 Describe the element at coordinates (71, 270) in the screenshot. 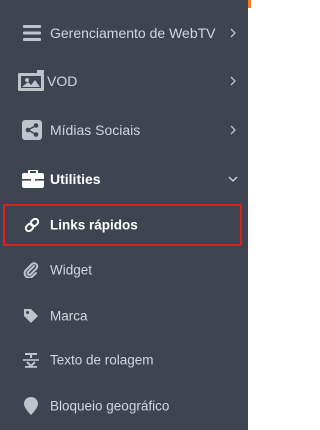

I see `sidebar-subitem-label: Widget` at that location.